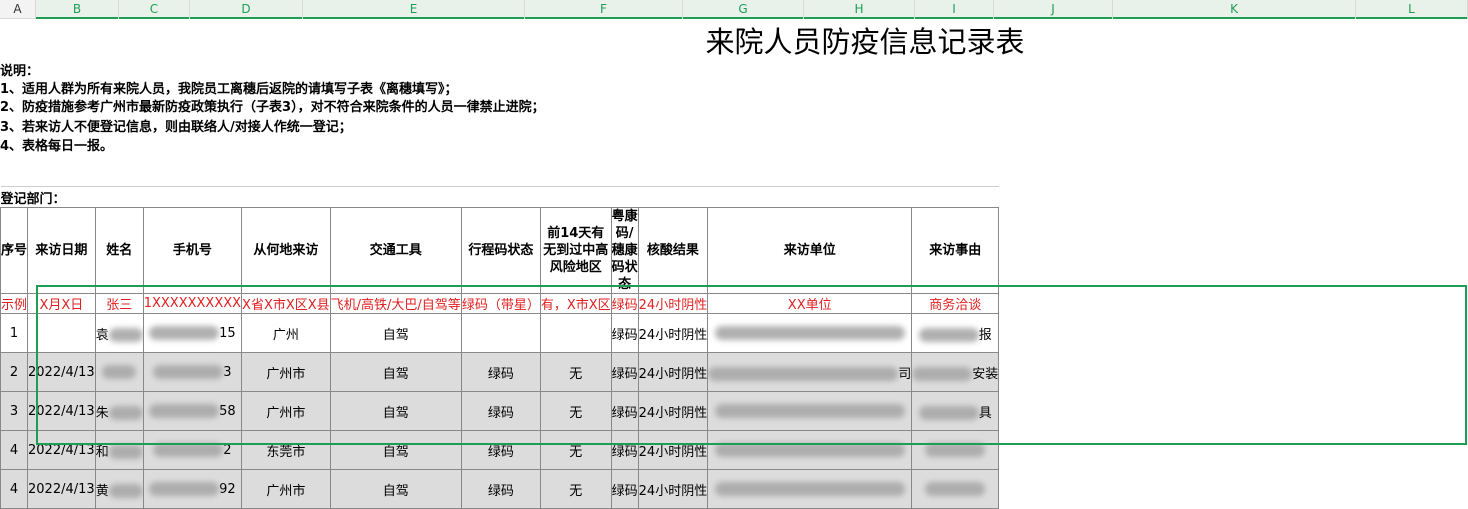 The image size is (1468, 509). What do you see at coordinates (955, 372) in the screenshot?
I see `cell-reason: 安装` at bounding box center [955, 372].